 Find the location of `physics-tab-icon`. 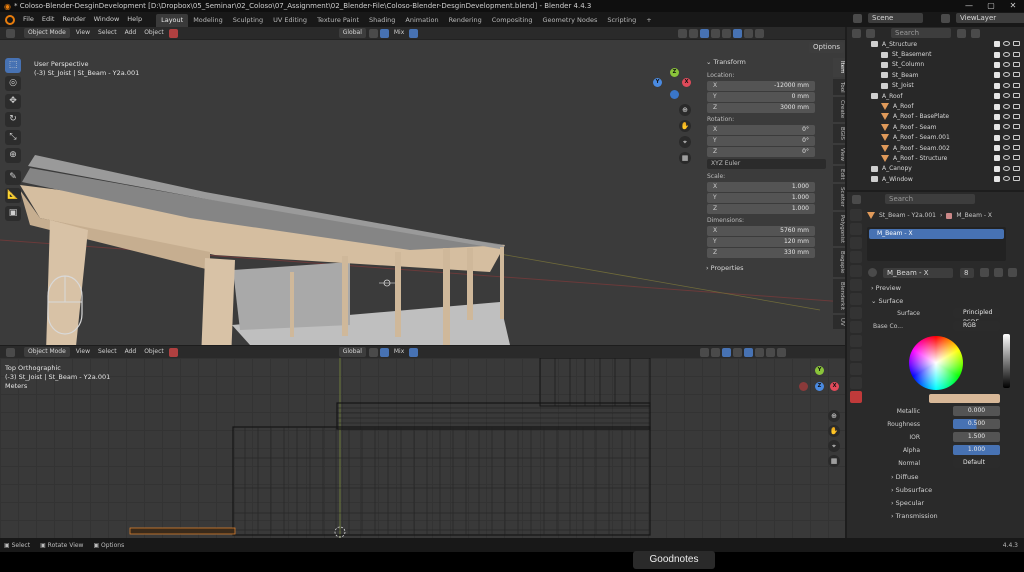

physics-tab-icon is located at coordinates (856, 355).